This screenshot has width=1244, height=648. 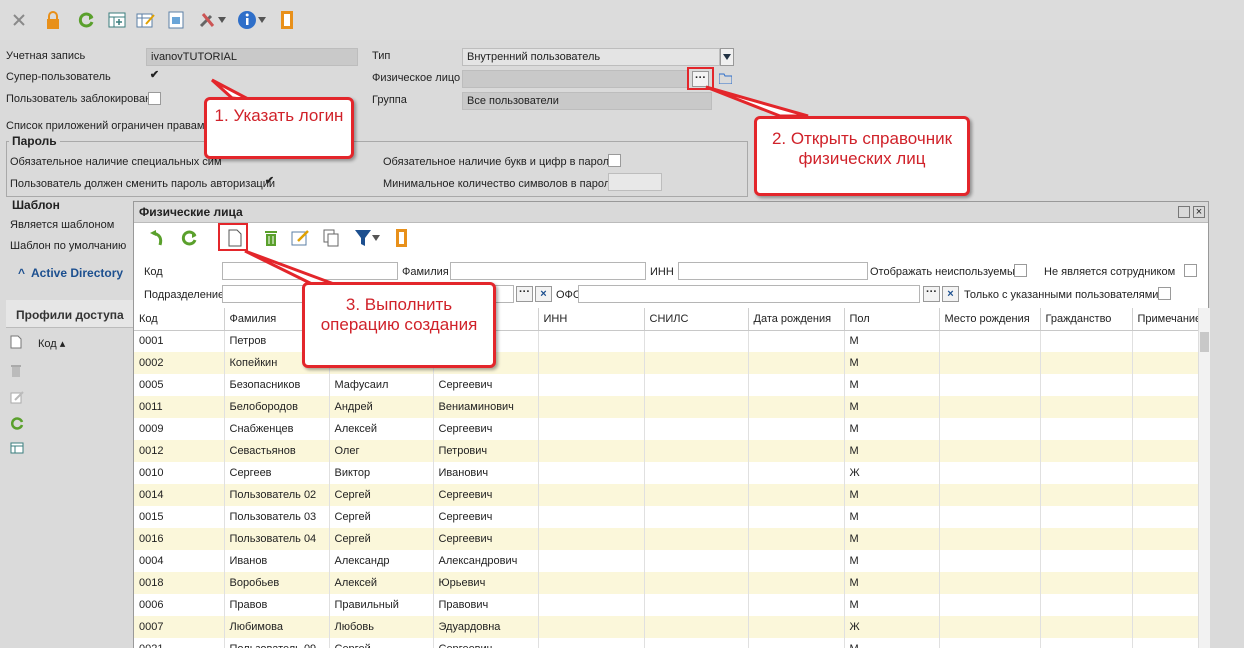 I want to click on table-row: 0015 Пользователь 03 Сергей Сергеевич М, so click(x=666, y=517).